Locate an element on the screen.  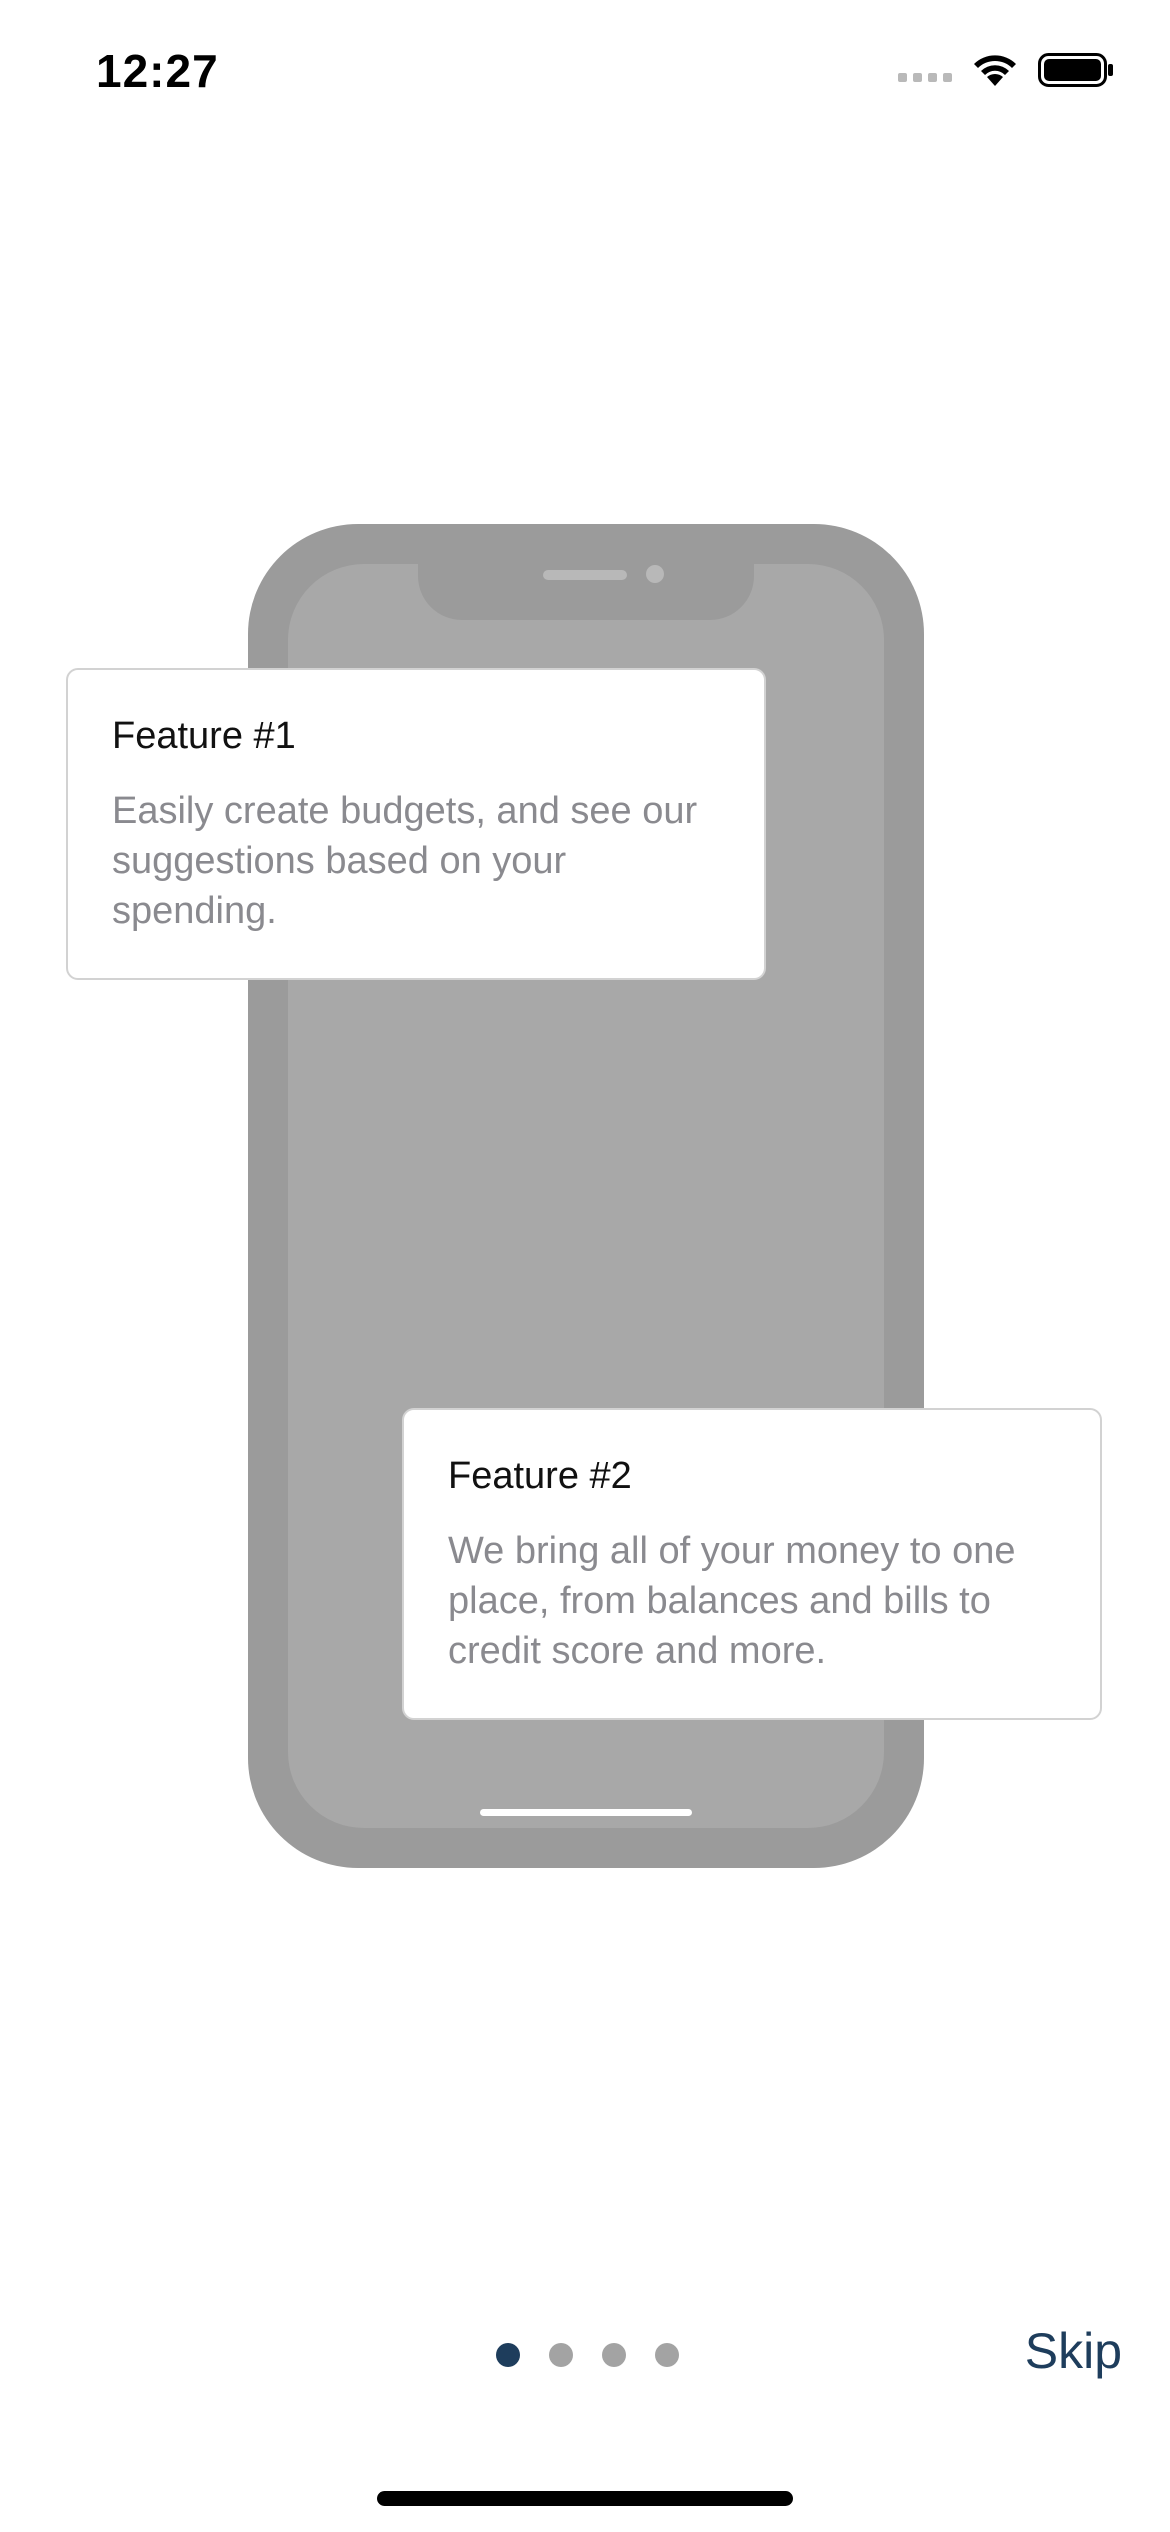
skip-button: Skip is located at coordinates (1073, 2351).